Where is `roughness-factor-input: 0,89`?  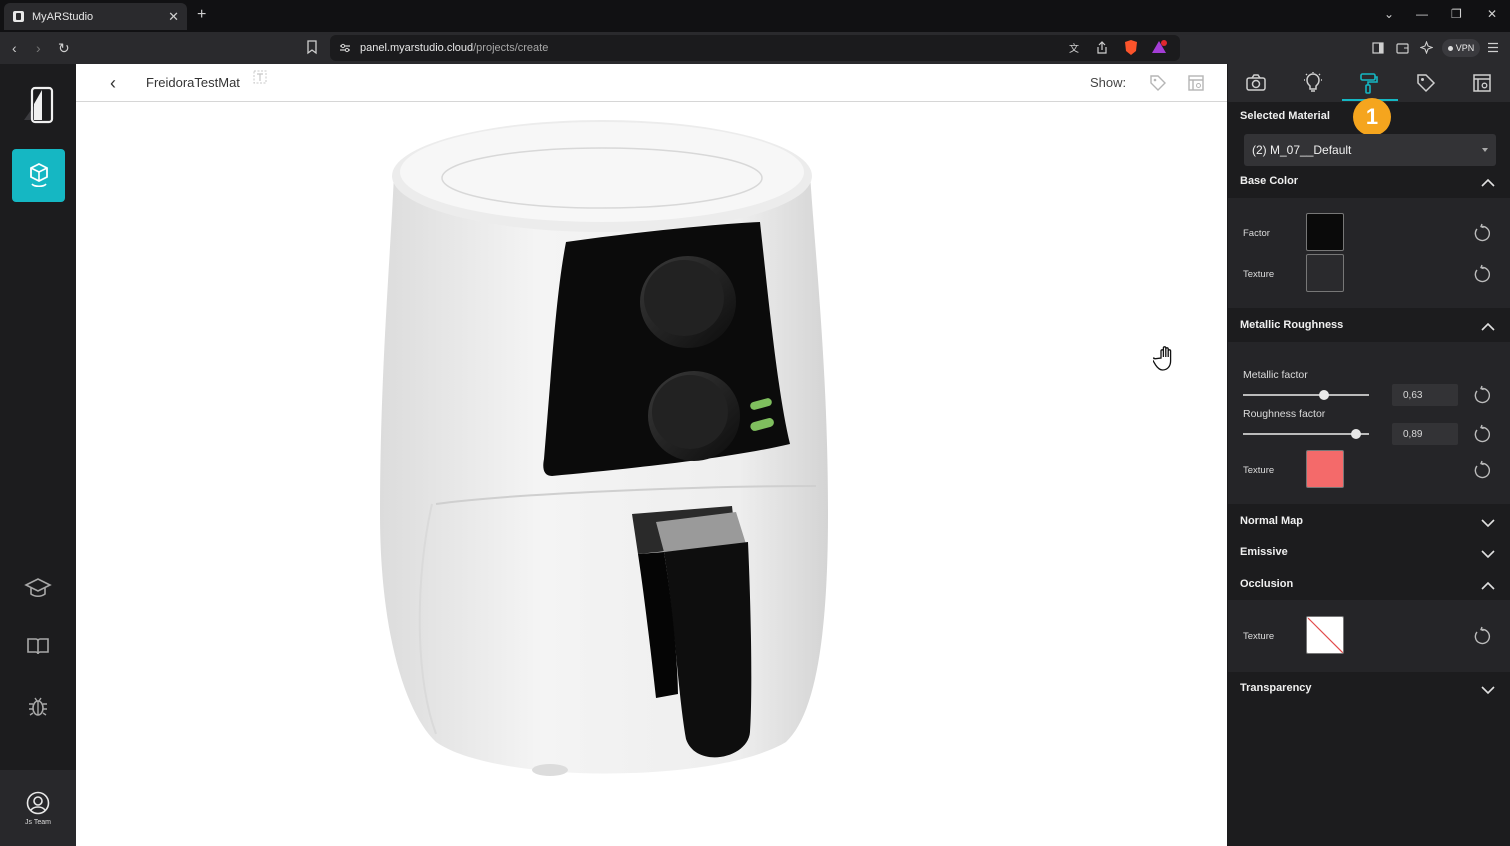
roughness-factor-input: 0,89 is located at coordinates (1425, 434).